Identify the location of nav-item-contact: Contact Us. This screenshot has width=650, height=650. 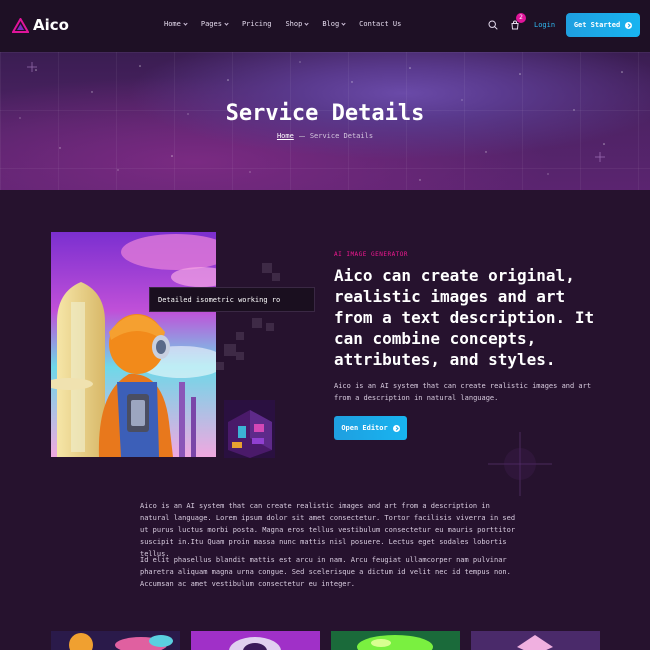
(380, 24).